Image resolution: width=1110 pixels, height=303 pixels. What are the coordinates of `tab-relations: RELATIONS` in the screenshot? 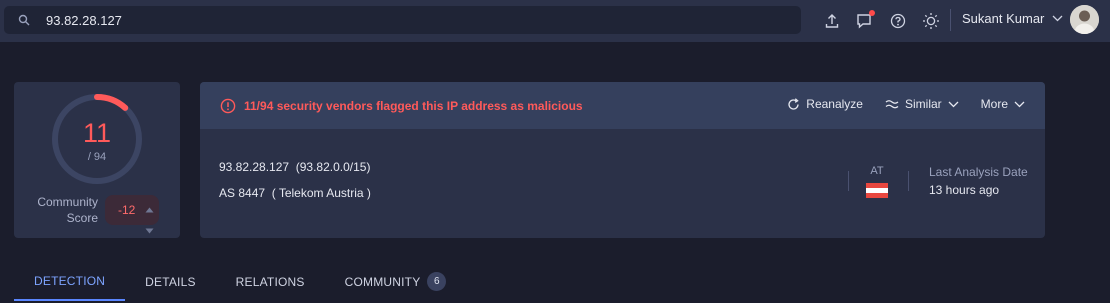 It's located at (270, 281).